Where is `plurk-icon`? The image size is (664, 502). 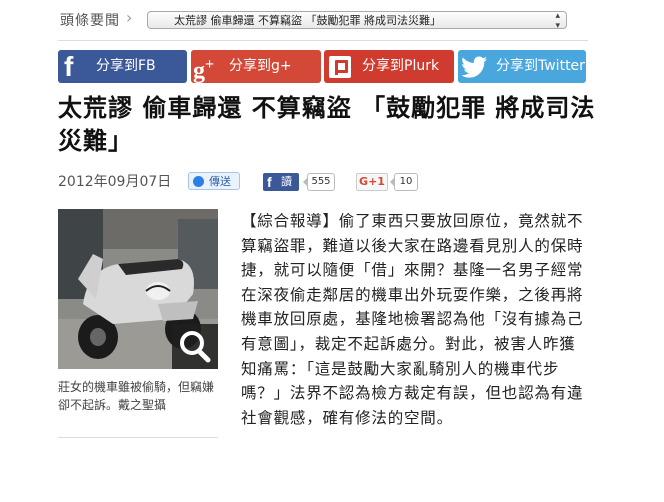
plurk-icon is located at coordinates (340, 67).